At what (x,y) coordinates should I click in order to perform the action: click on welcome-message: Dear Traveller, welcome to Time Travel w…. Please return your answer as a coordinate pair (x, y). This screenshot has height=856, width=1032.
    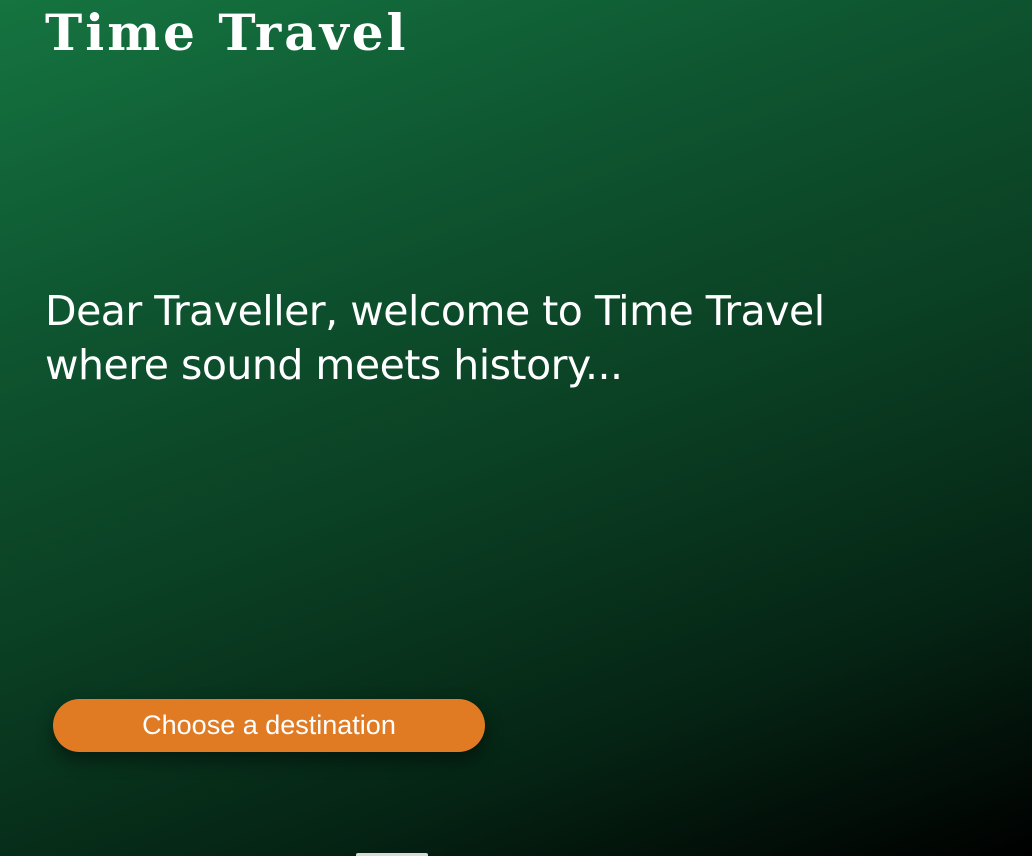
    Looking at the image, I should click on (495, 338).